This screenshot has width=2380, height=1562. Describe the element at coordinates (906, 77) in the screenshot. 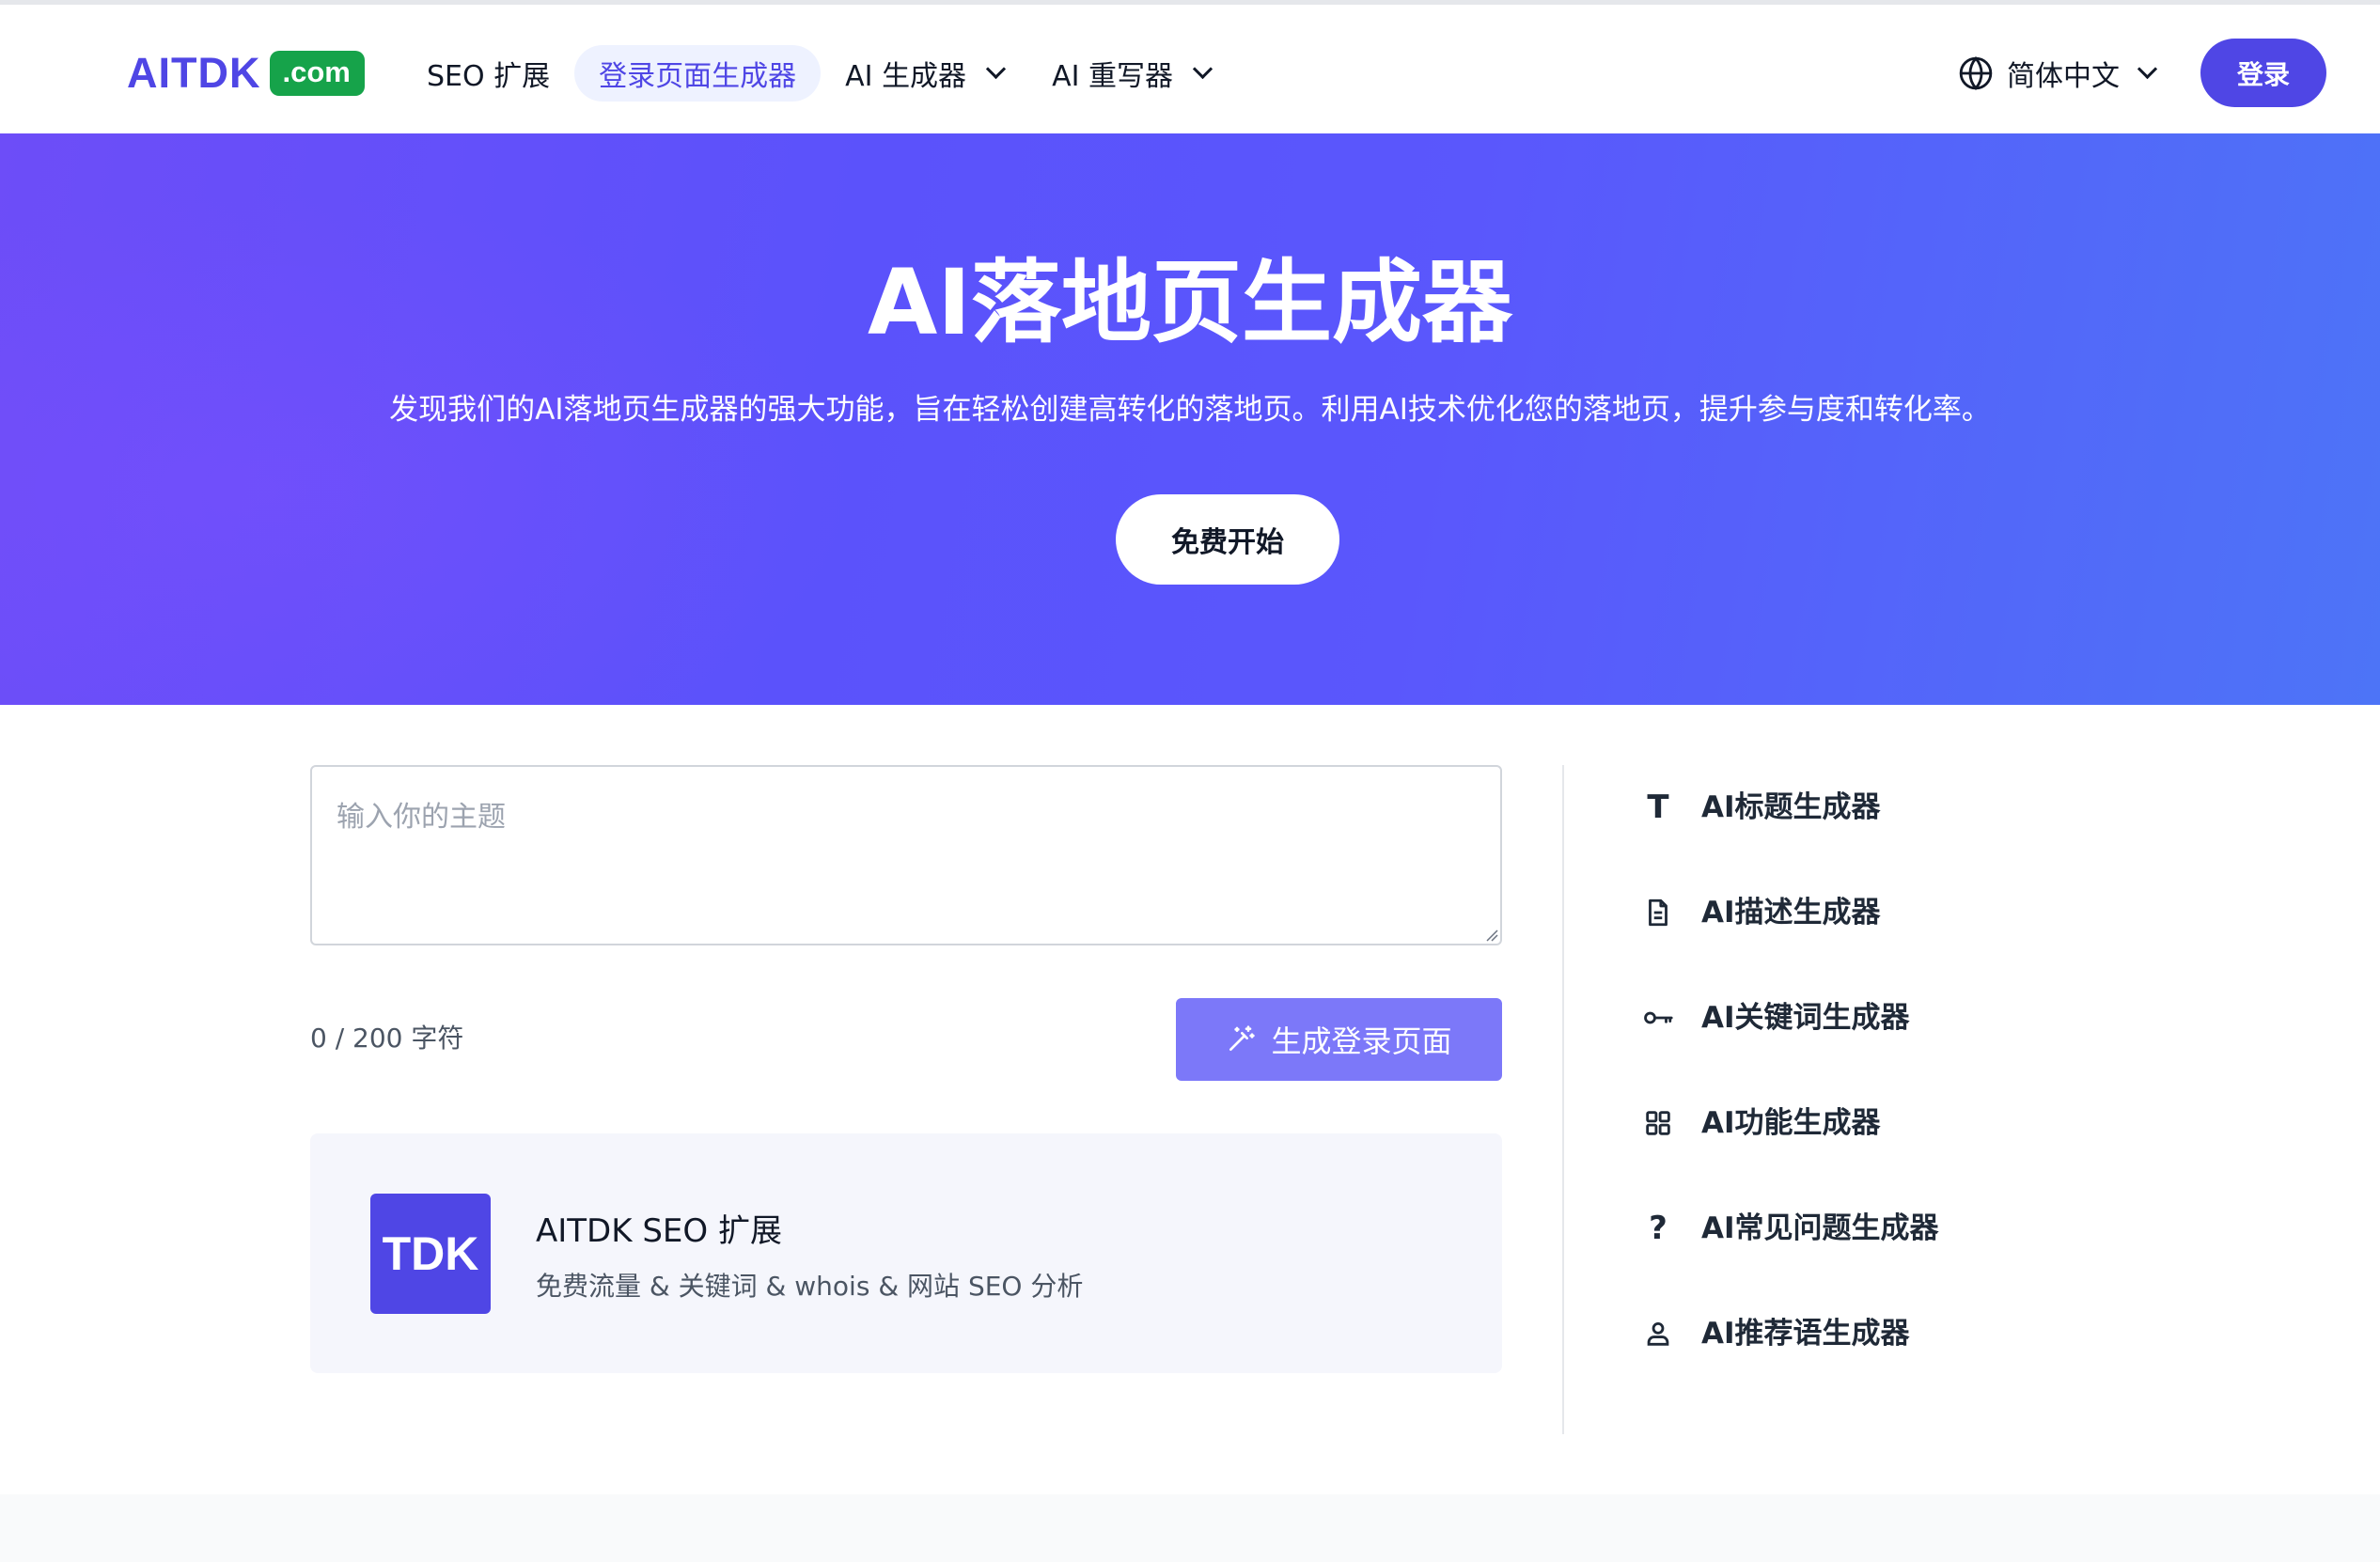

I see `nav-ai-generator-label: AI 生成器` at that location.